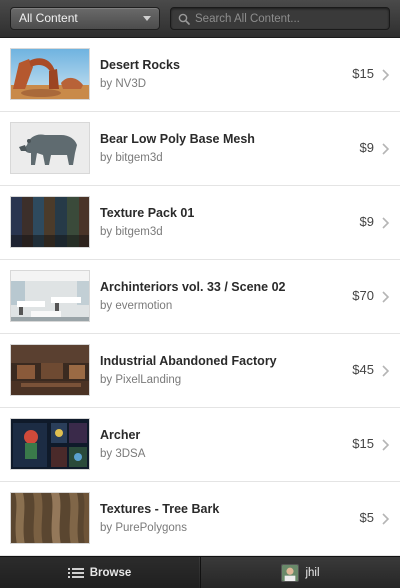 This screenshot has width=400, height=588. Describe the element at coordinates (200, 75) in the screenshot. I see `list-item-desert-rocks: Desert Rocks by NV3D $15` at that location.